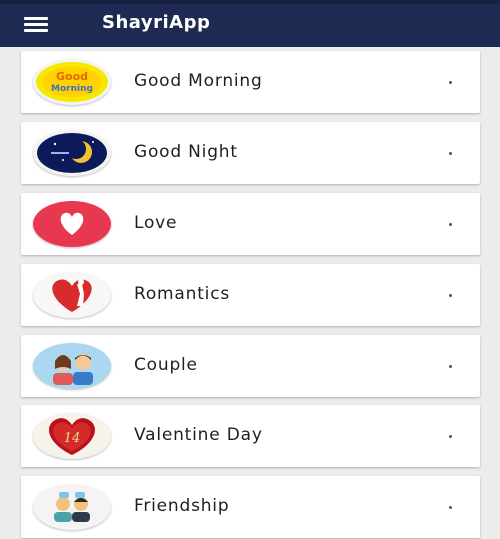 Image resolution: width=500 pixels, height=539 pixels. I want to click on category-label: Couple, so click(166, 365).